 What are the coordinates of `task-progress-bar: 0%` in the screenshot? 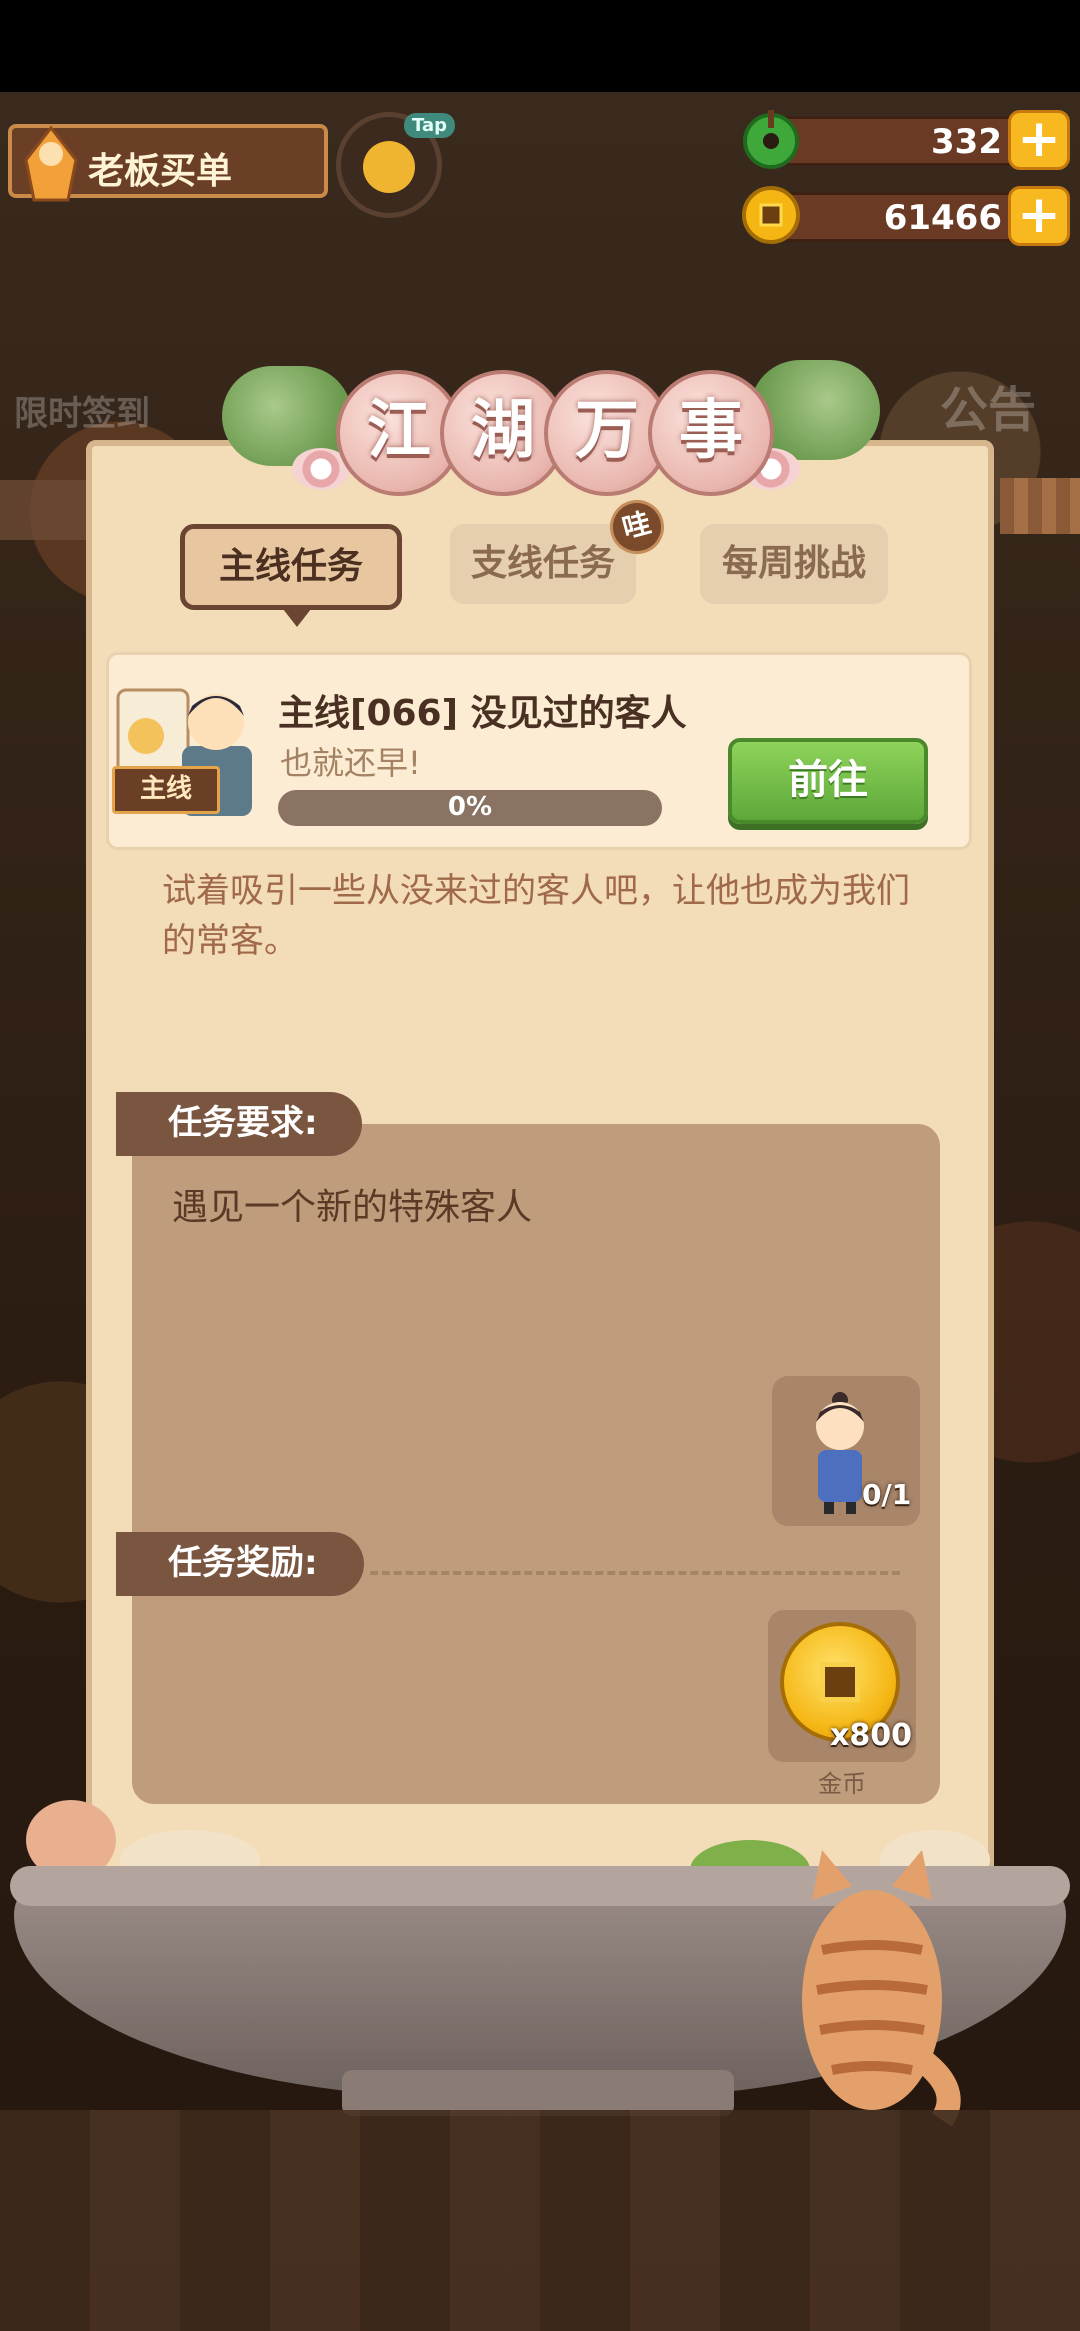 It's located at (470, 808).